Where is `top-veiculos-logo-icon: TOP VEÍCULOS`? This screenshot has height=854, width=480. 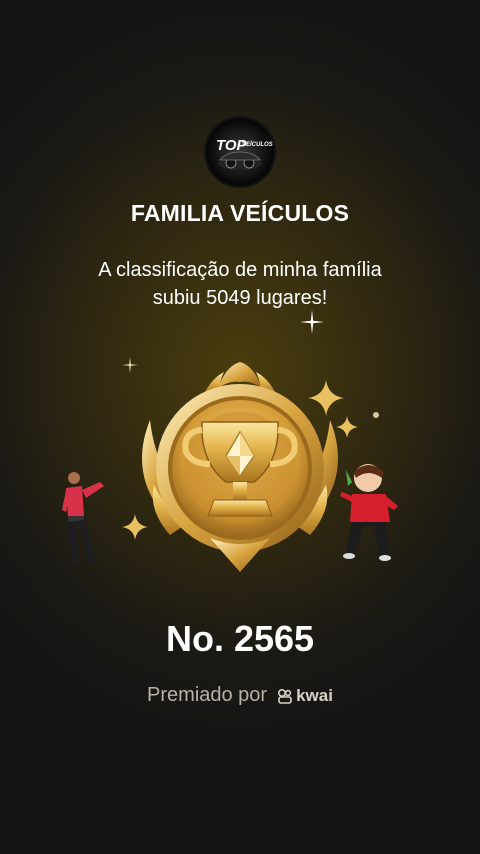 top-veiculos-logo-icon: TOP VEÍCULOS is located at coordinates (240, 152).